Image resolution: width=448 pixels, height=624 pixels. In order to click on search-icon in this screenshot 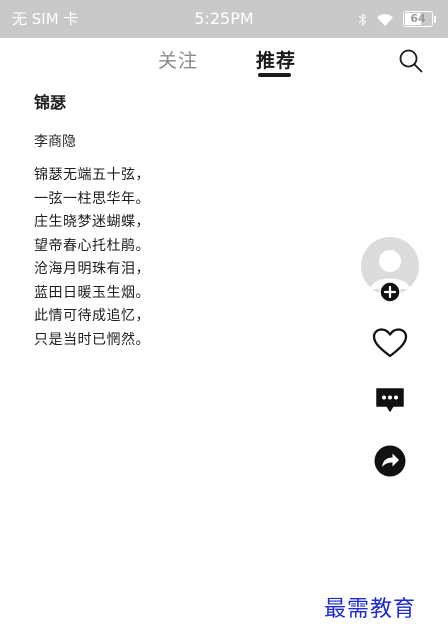, I will do `click(411, 61)`.